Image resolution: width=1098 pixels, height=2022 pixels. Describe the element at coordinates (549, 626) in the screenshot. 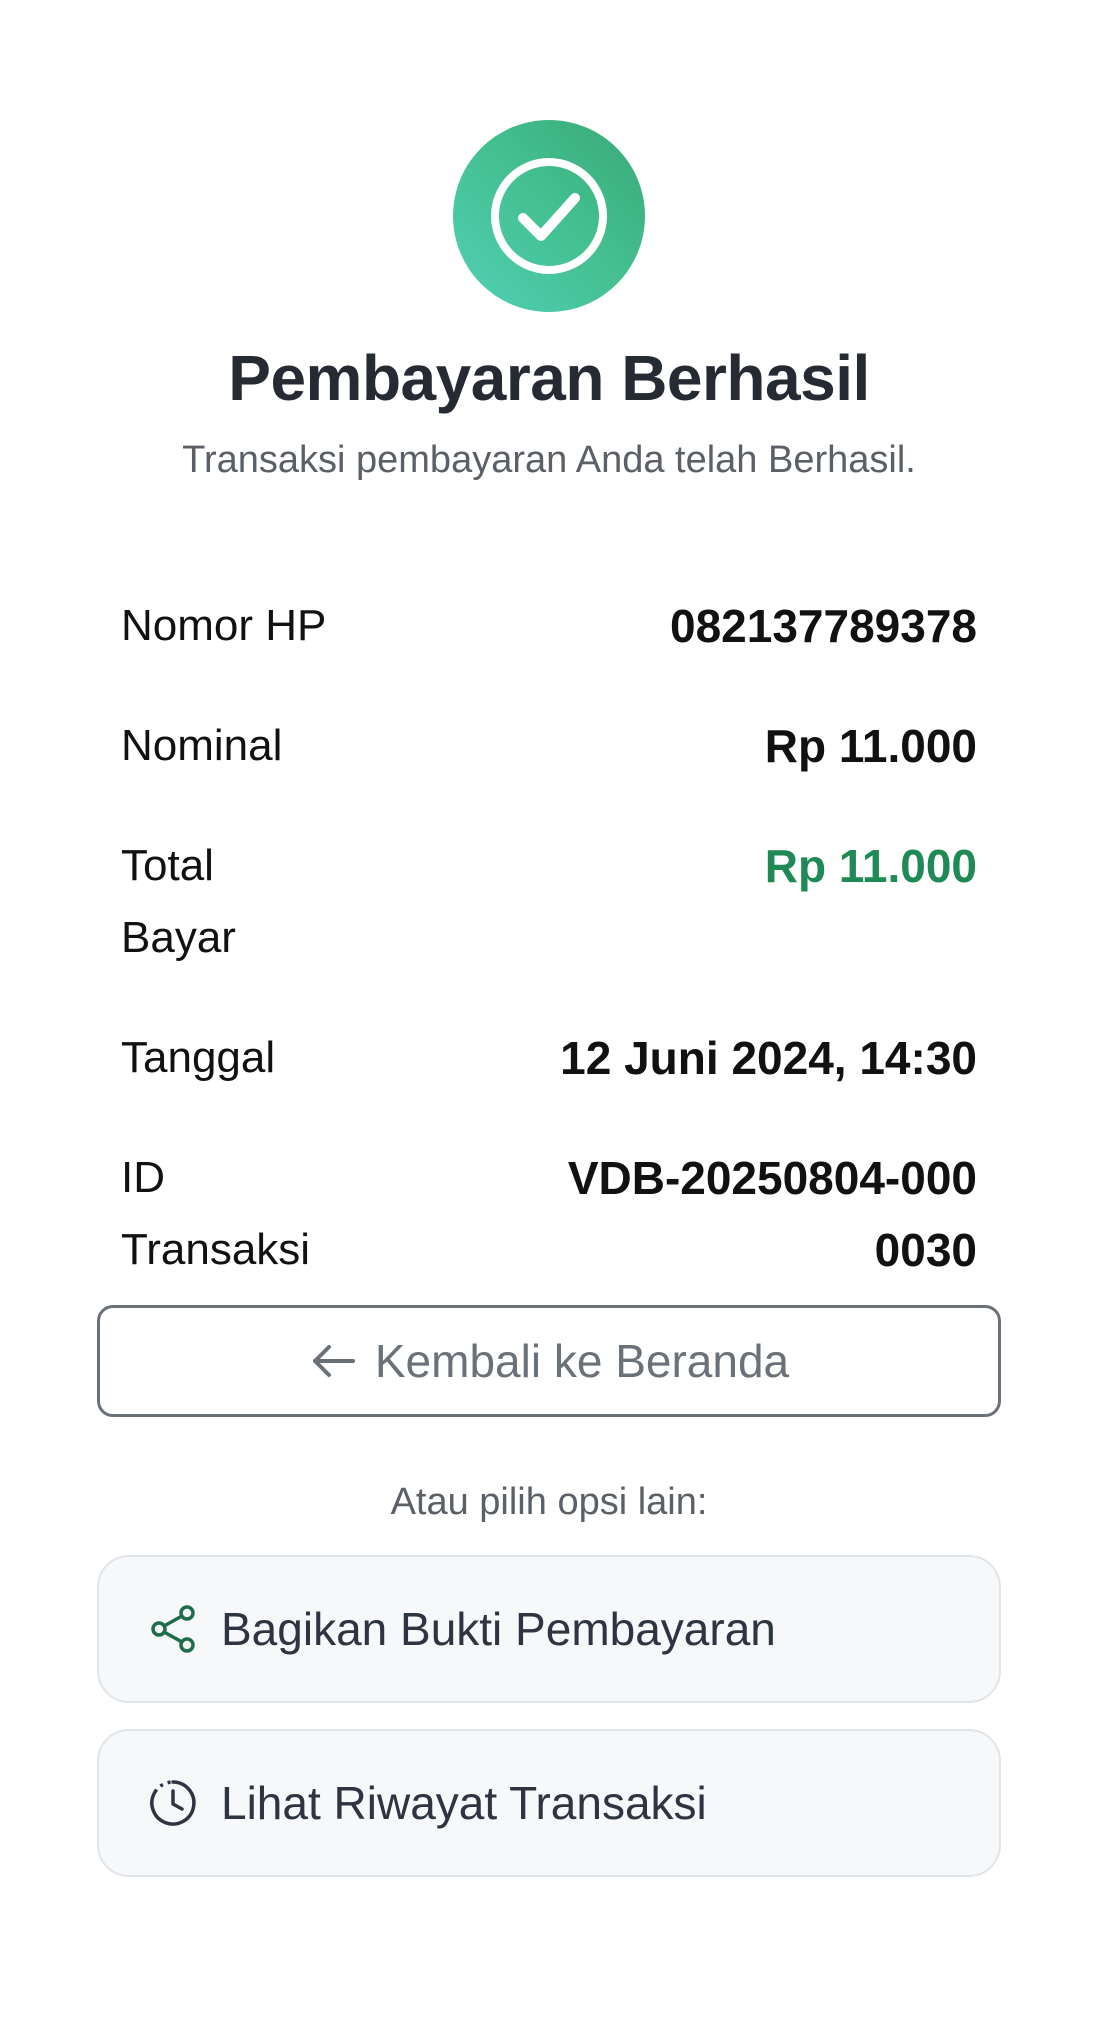

I see `detail-row-phone: Nomor HP 082137789378` at that location.